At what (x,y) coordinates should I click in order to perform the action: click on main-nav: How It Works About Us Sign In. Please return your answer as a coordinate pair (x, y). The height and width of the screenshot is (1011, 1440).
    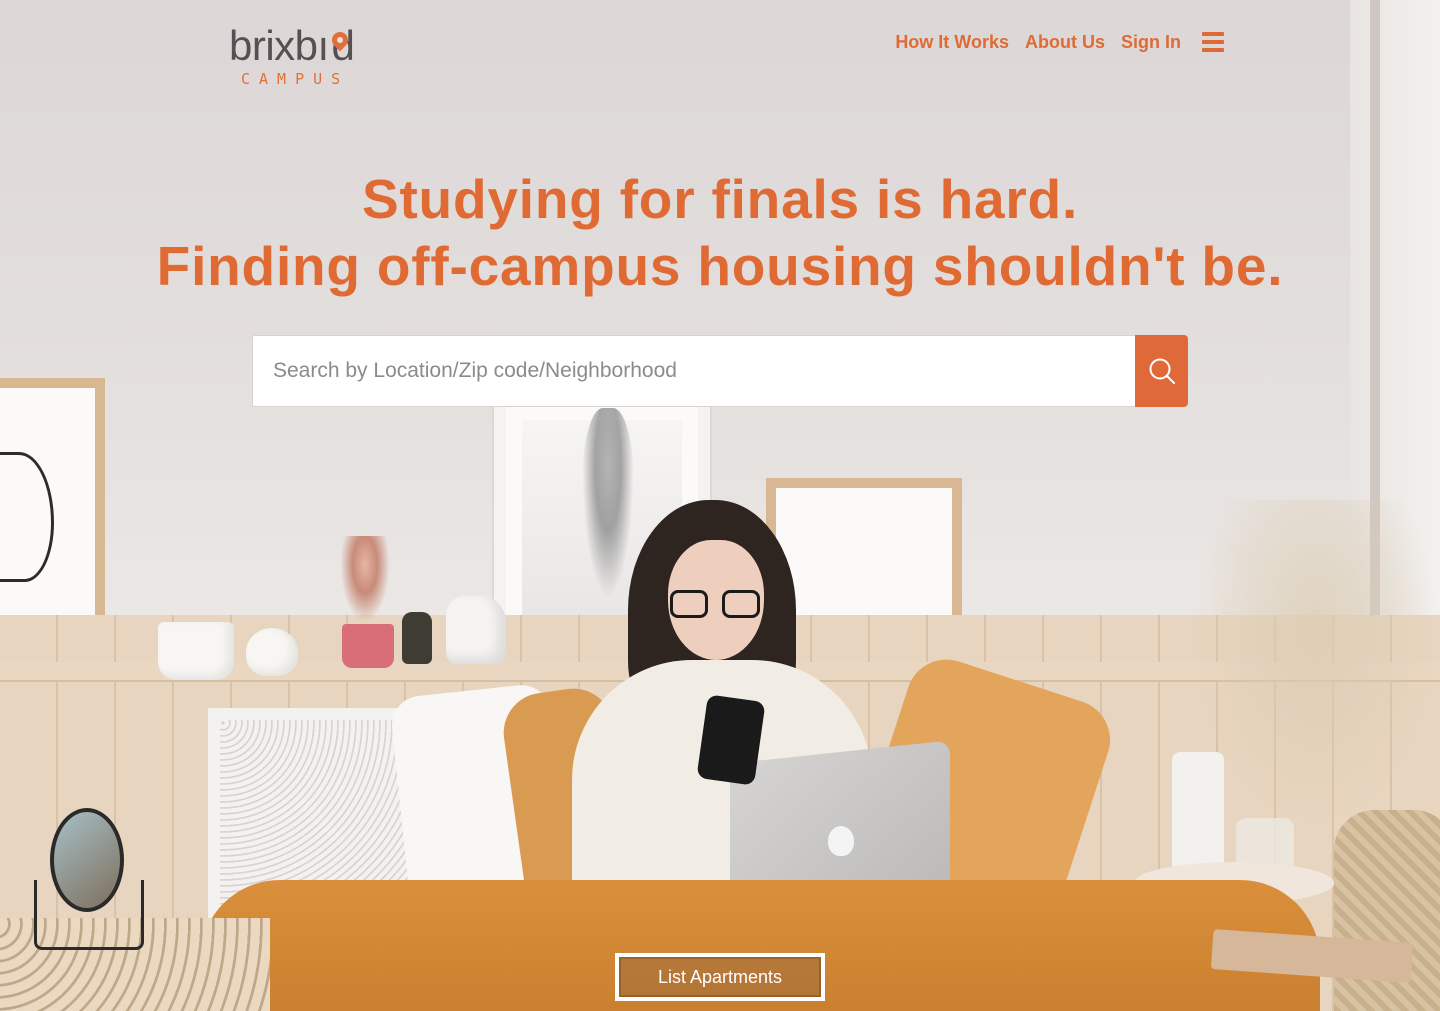
    Looking at the image, I should click on (1051, 42).